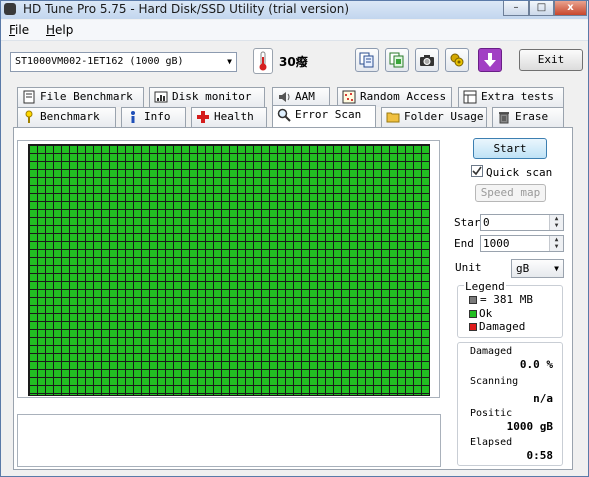 This screenshot has height=477, width=589. What do you see at coordinates (473, 327) in the screenshot?
I see `legend-damaged-swatch` at bounding box center [473, 327].